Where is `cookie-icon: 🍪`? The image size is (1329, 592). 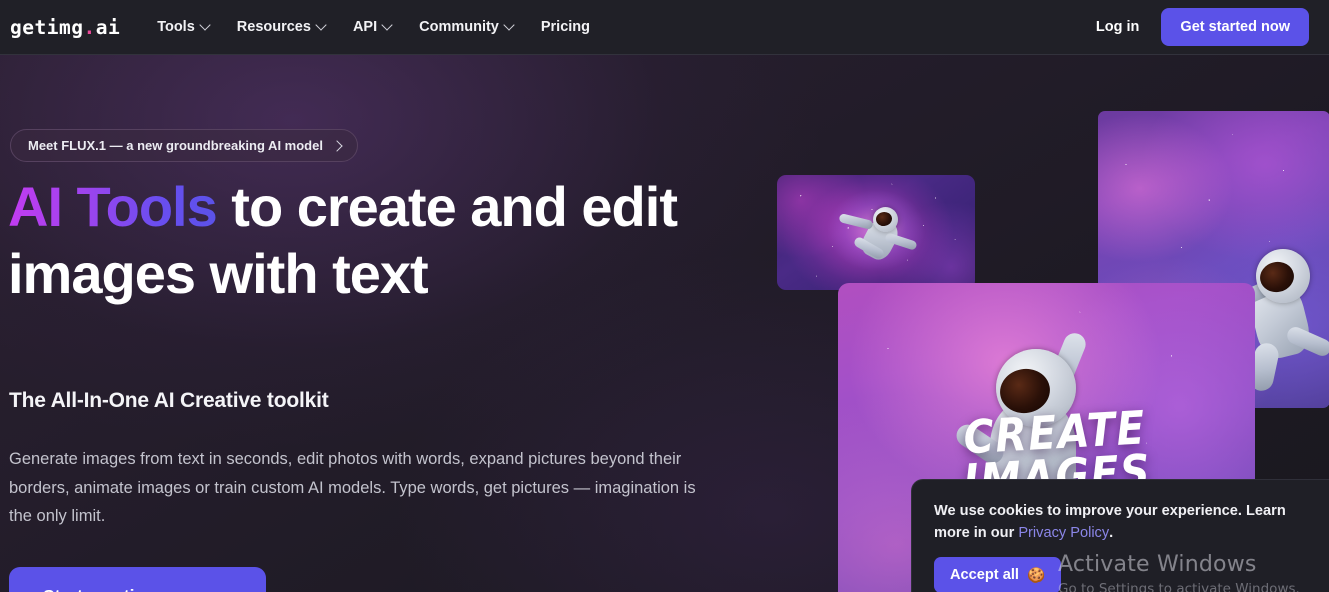 cookie-icon: 🍪 is located at coordinates (1036, 576).